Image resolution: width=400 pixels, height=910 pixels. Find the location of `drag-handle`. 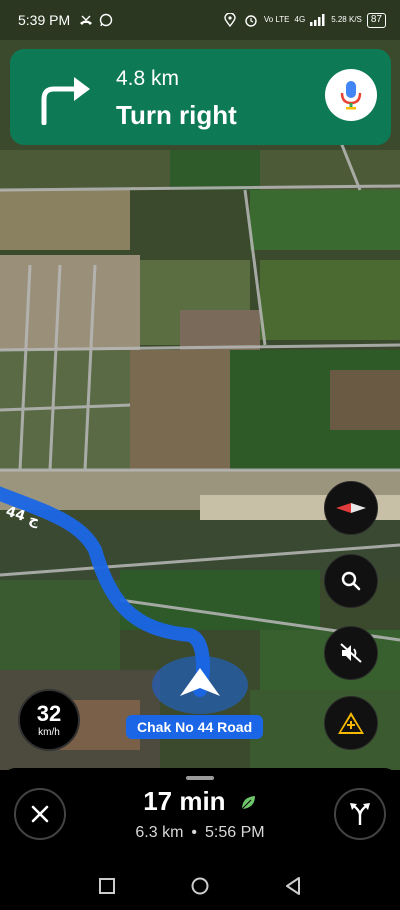

drag-handle is located at coordinates (200, 778).